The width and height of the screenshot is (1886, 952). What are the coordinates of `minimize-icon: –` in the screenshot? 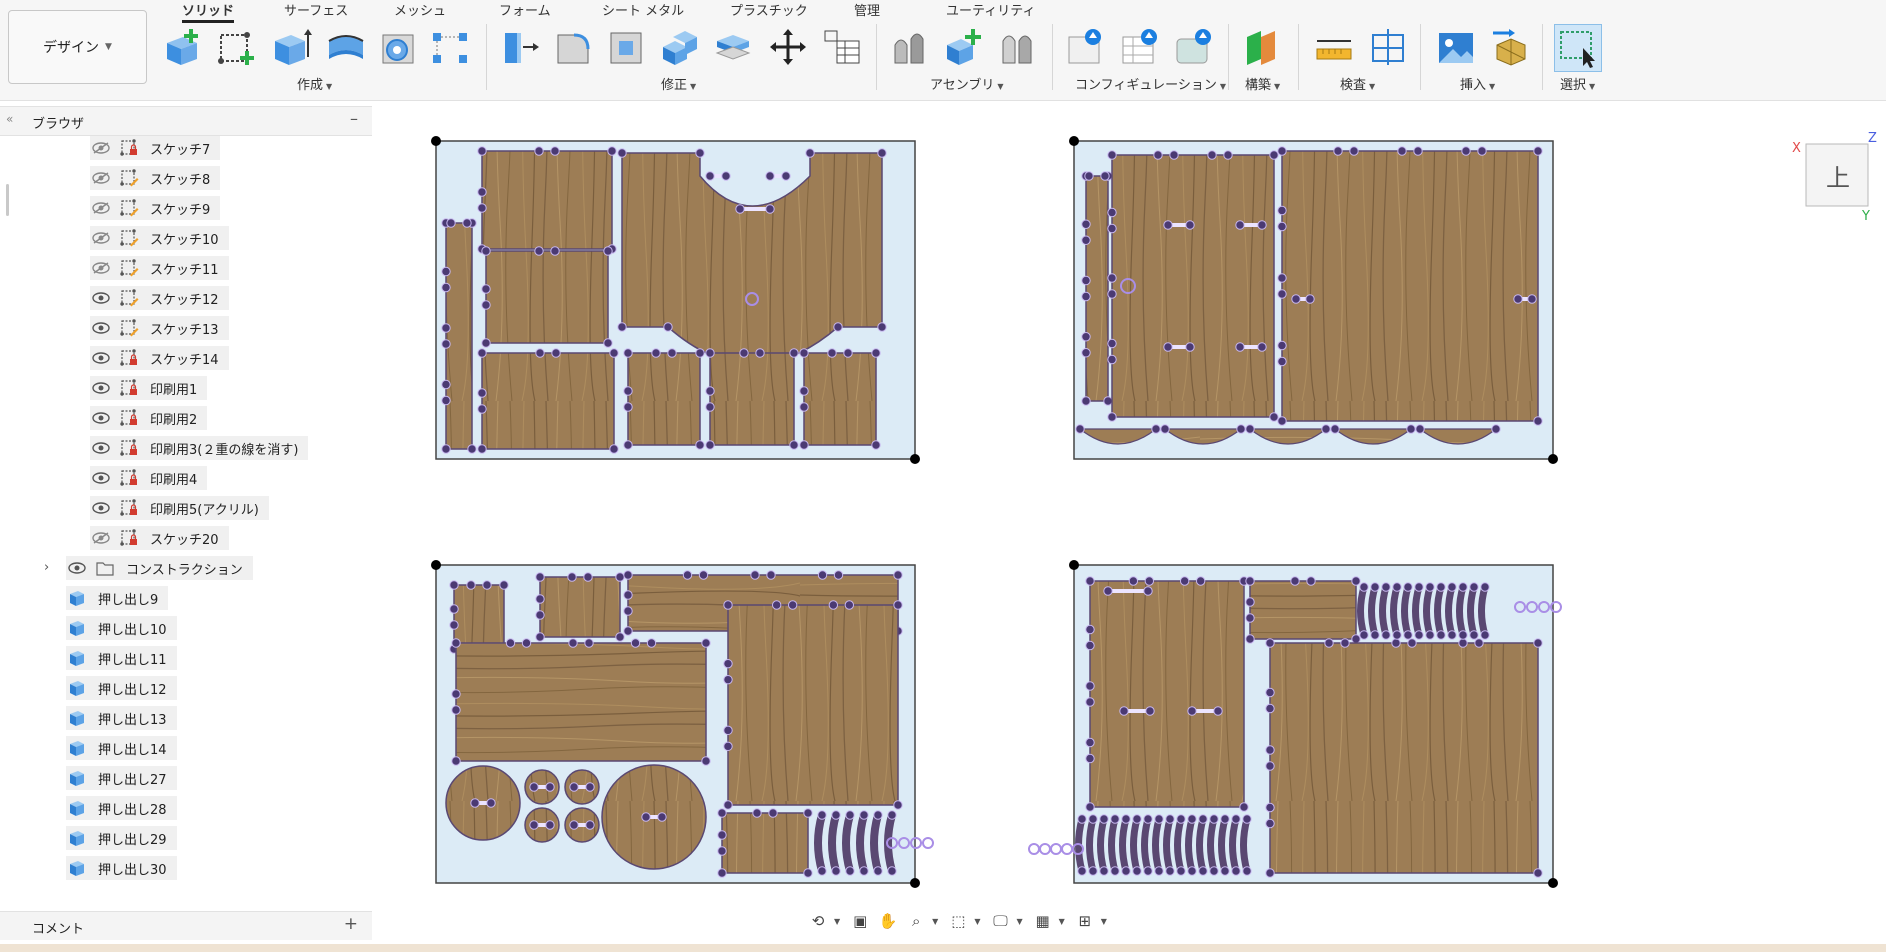 It's located at (354, 118).